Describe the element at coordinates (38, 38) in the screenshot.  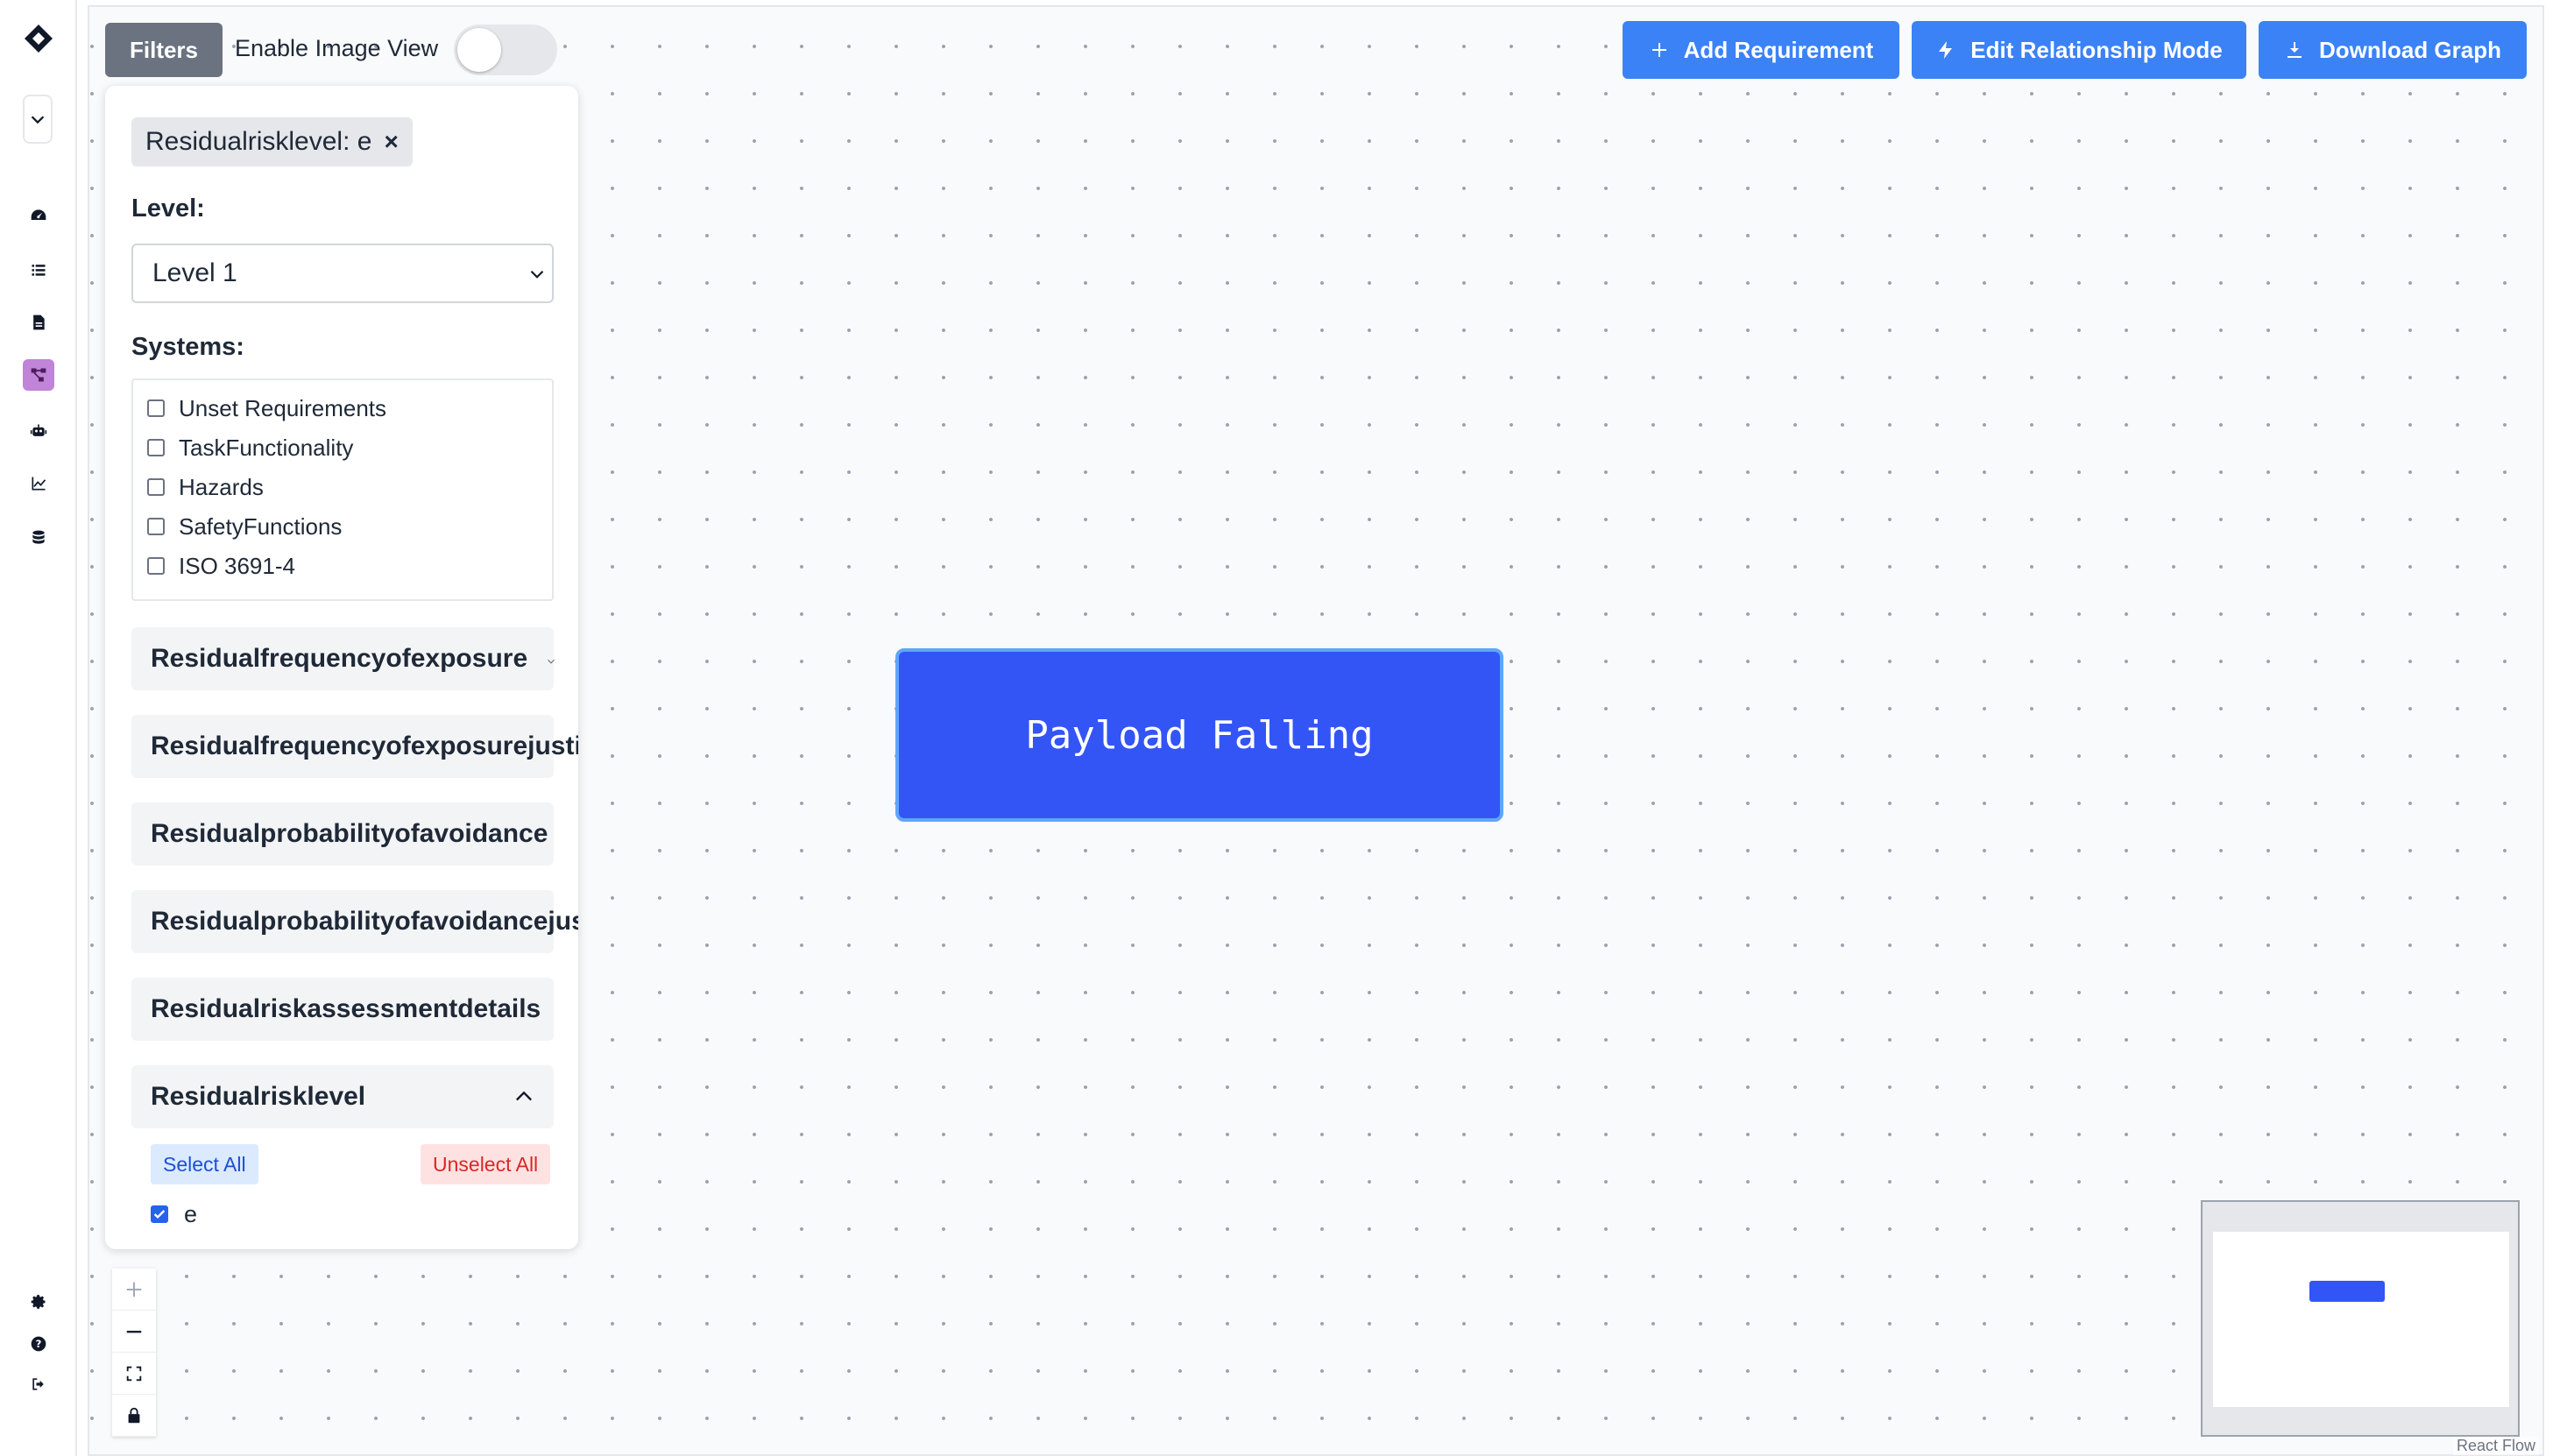
I see `logo-icon` at that location.